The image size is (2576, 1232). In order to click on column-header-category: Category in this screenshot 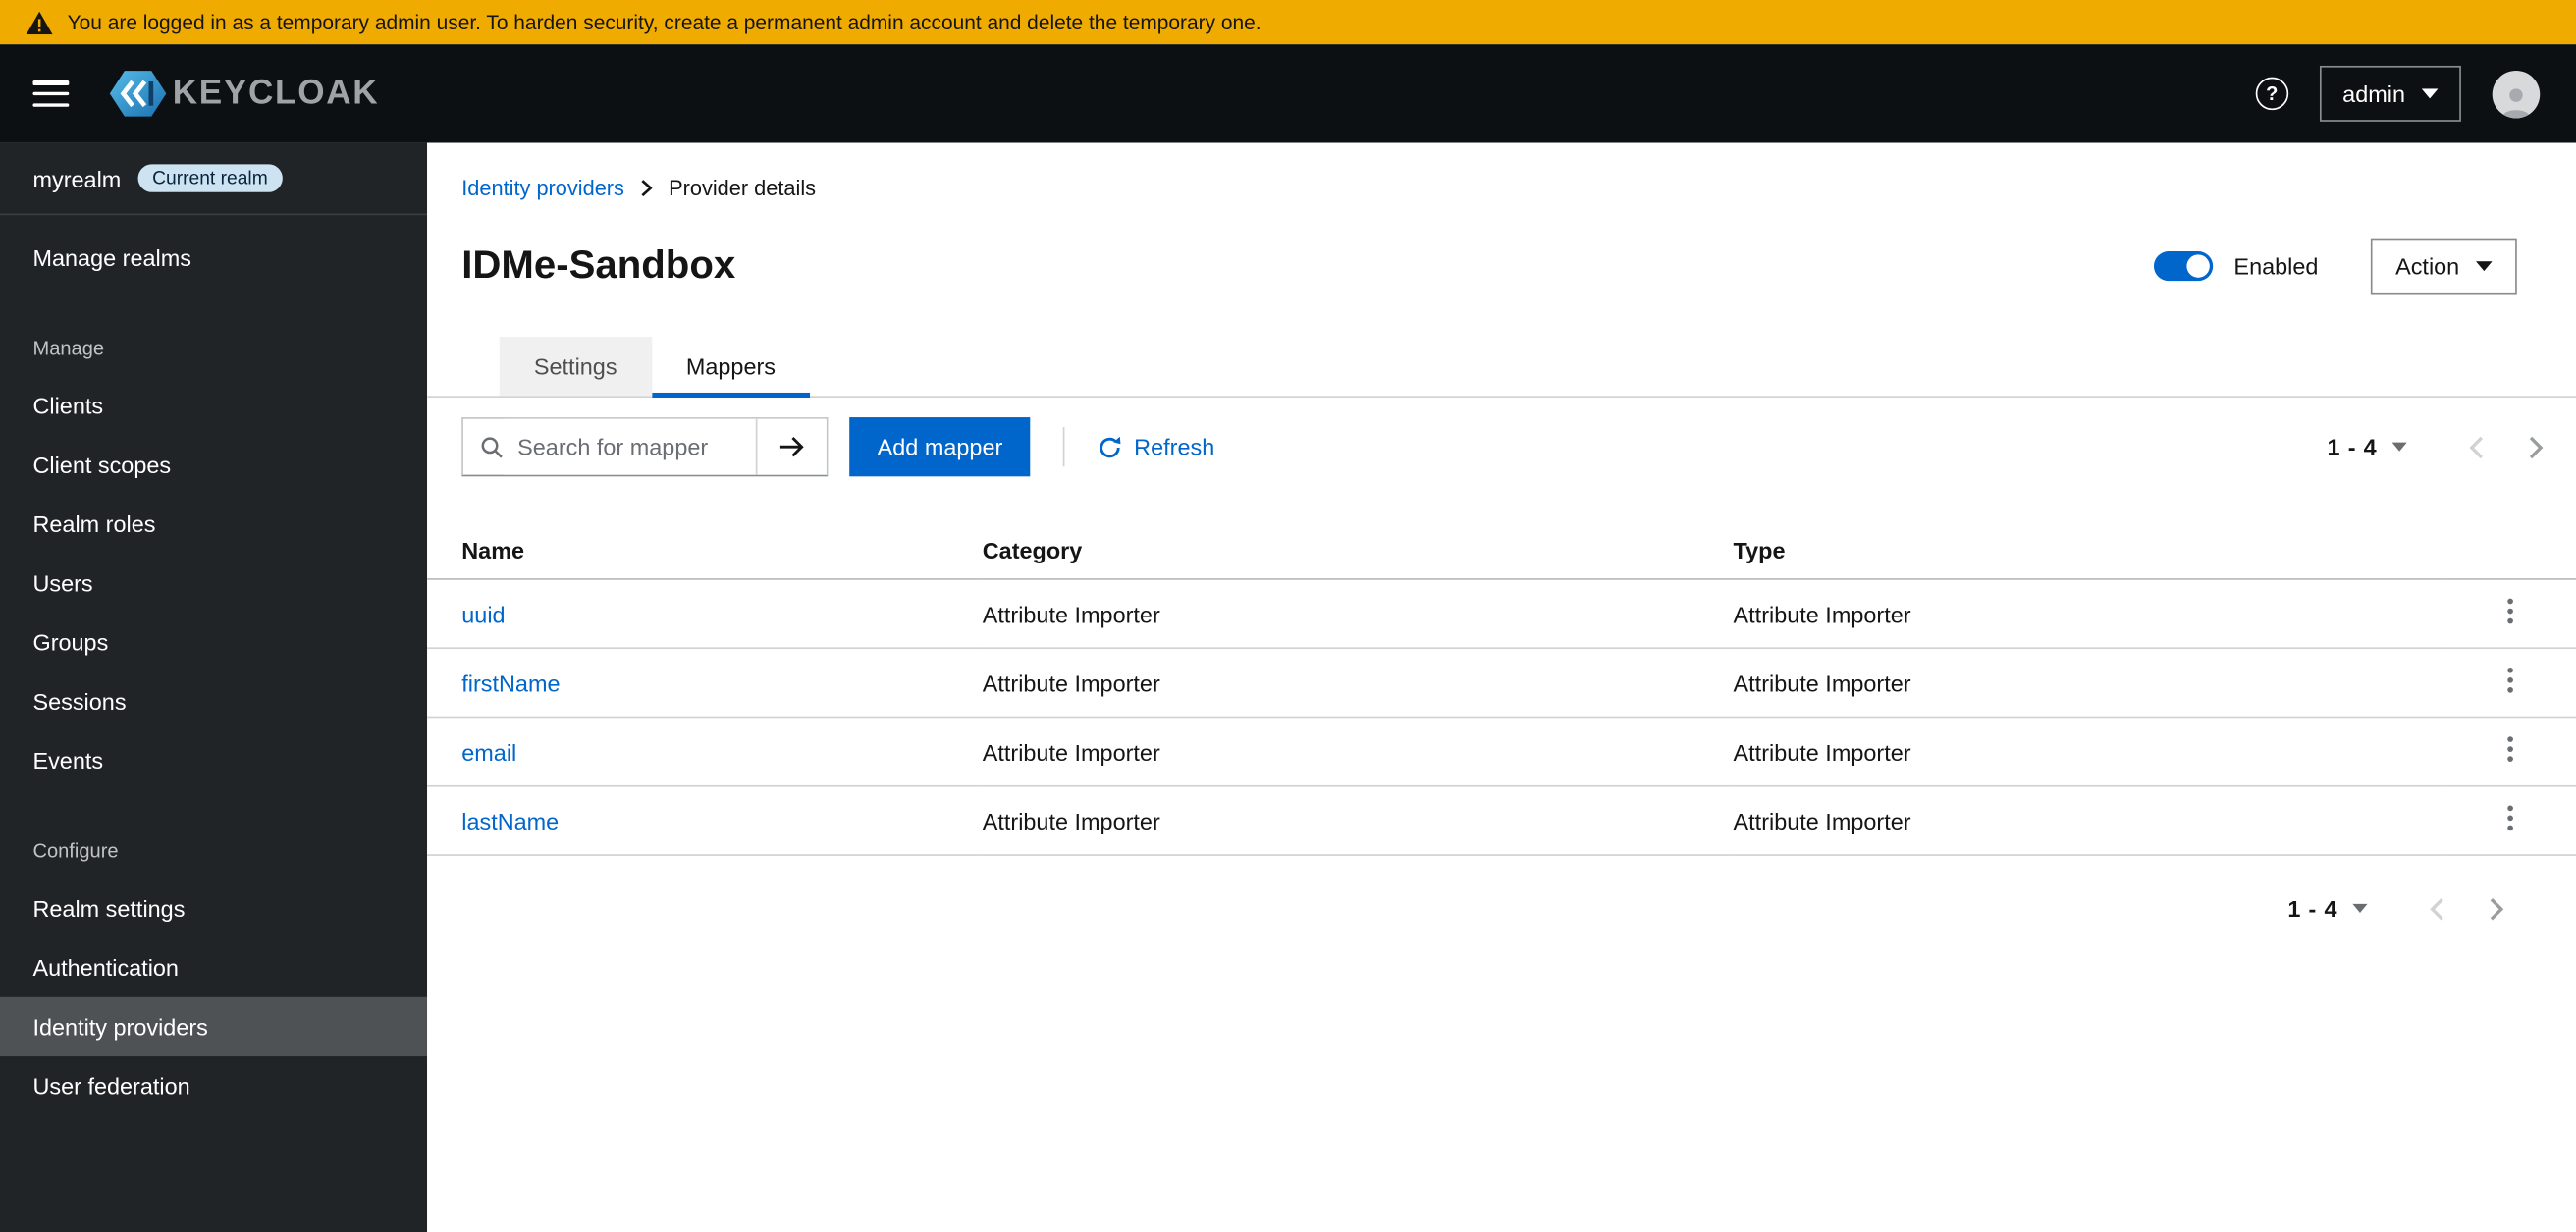, I will do `click(1358, 551)`.